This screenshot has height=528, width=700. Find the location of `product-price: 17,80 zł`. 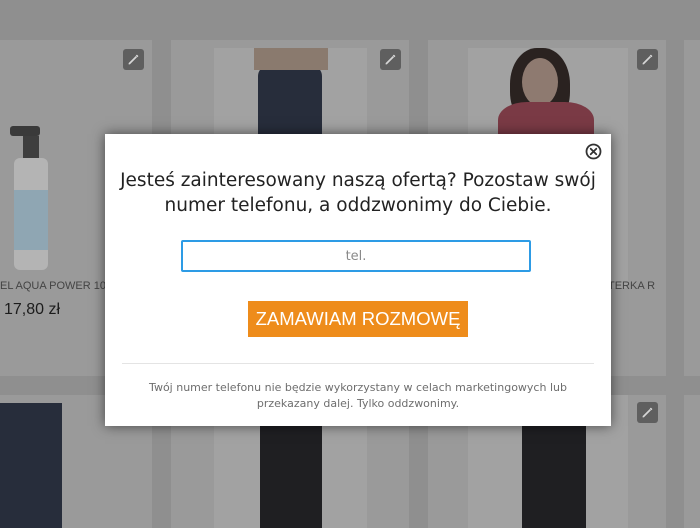

product-price: 17,80 zł is located at coordinates (32, 309).